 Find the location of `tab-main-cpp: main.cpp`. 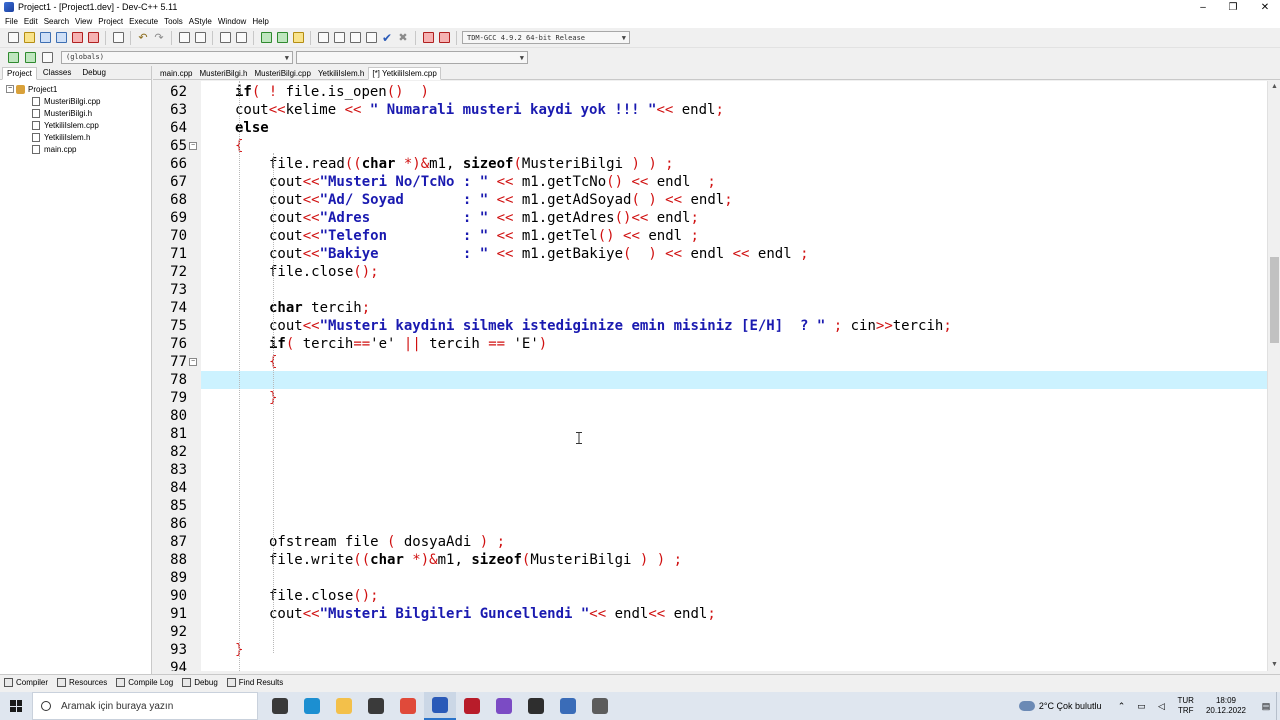

tab-main-cpp: main.cpp is located at coordinates (176, 73).